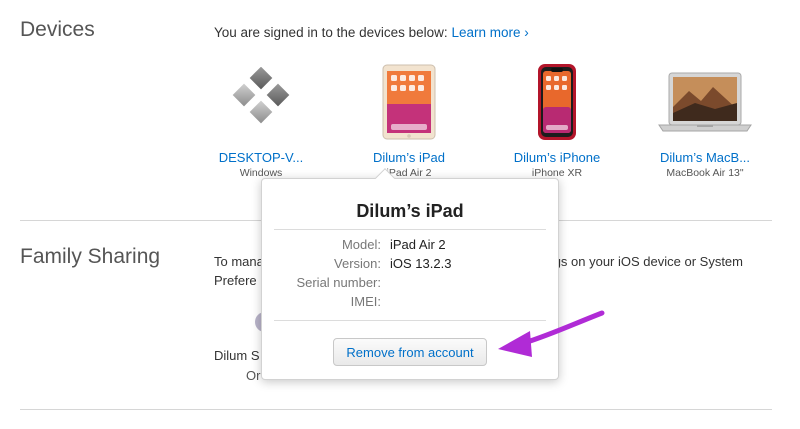  I want to click on device-name: Dilum’s iPhone, so click(557, 157).